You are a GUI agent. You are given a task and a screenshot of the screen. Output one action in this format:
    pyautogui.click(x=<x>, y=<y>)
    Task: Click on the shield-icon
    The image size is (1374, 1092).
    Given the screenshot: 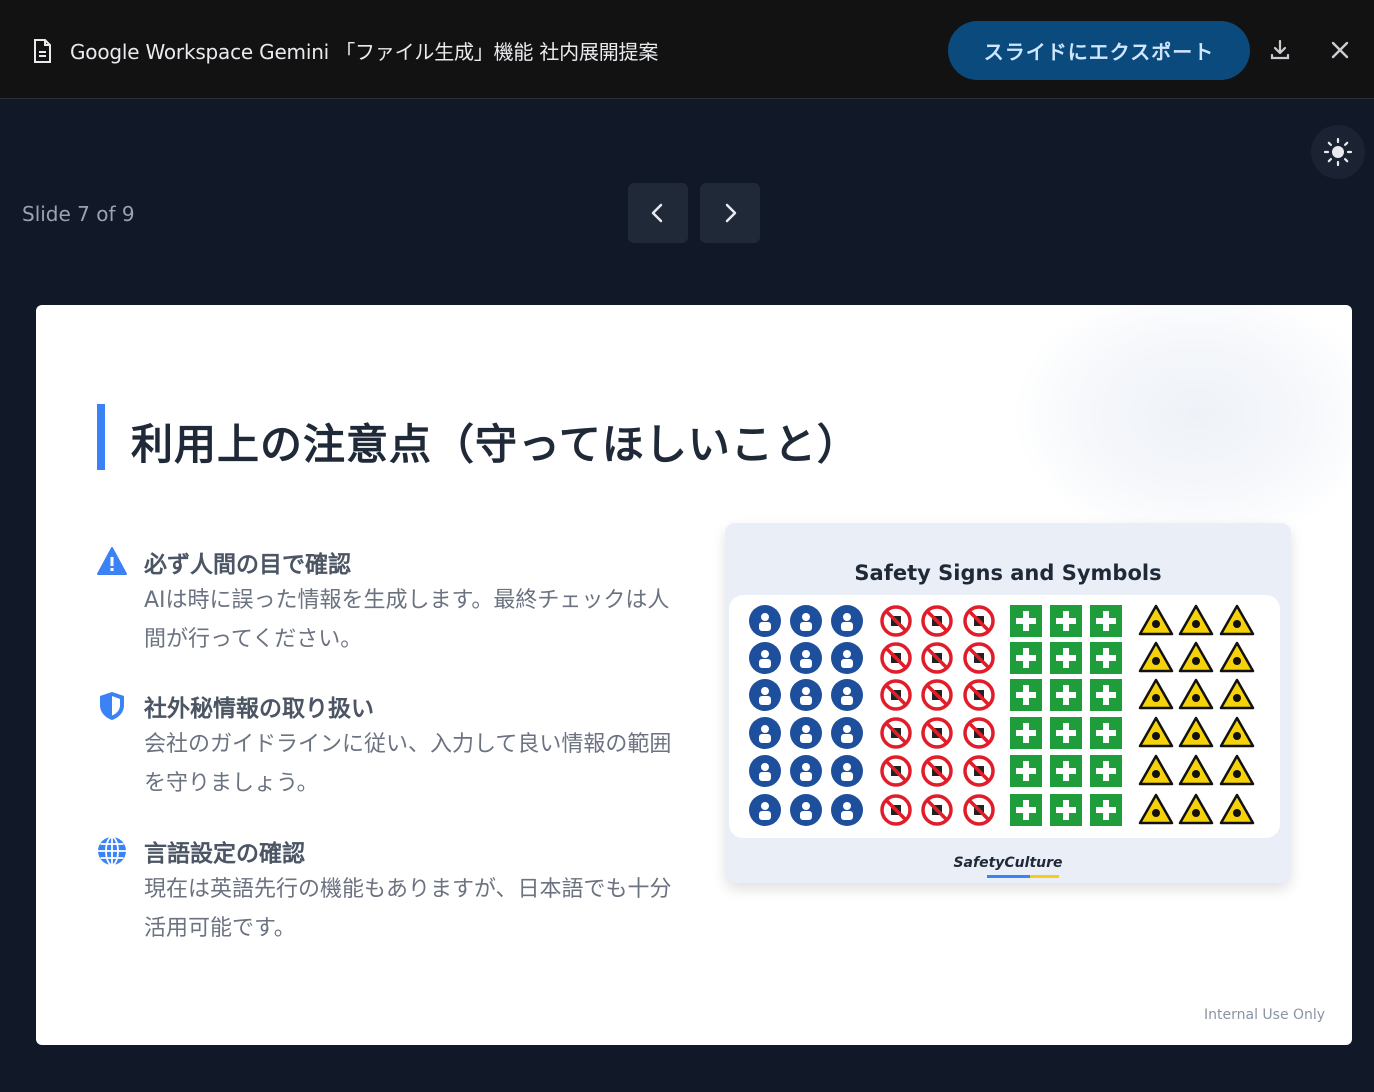 What is the action you would take?
    pyautogui.click(x=112, y=706)
    